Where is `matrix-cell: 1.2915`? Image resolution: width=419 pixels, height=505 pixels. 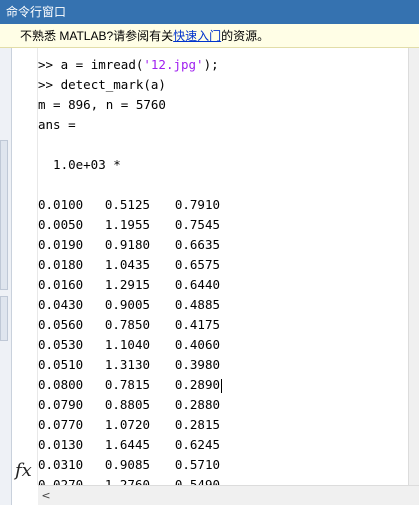 matrix-cell: 1.2915 is located at coordinates (127, 284).